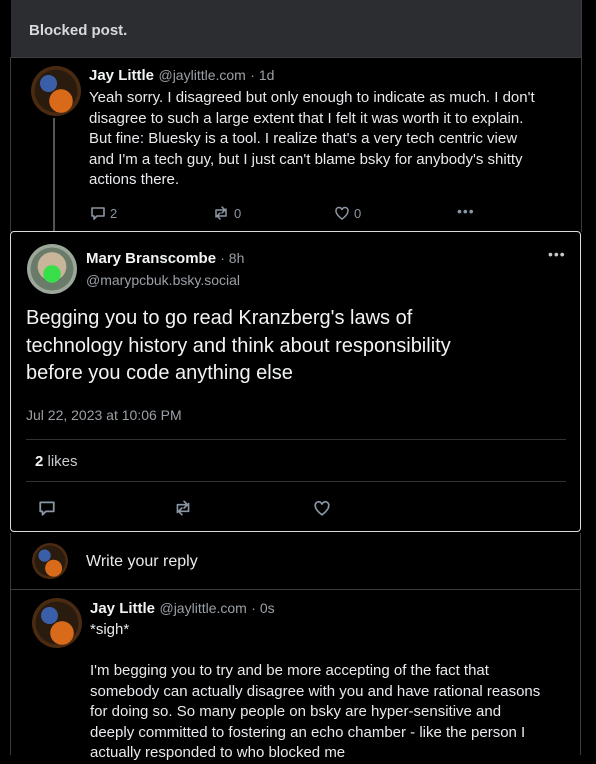 The width and height of the screenshot is (596, 764). What do you see at coordinates (358, 213) in the screenshot?
I see `like-count: 0` at bounding box center [358, 213].